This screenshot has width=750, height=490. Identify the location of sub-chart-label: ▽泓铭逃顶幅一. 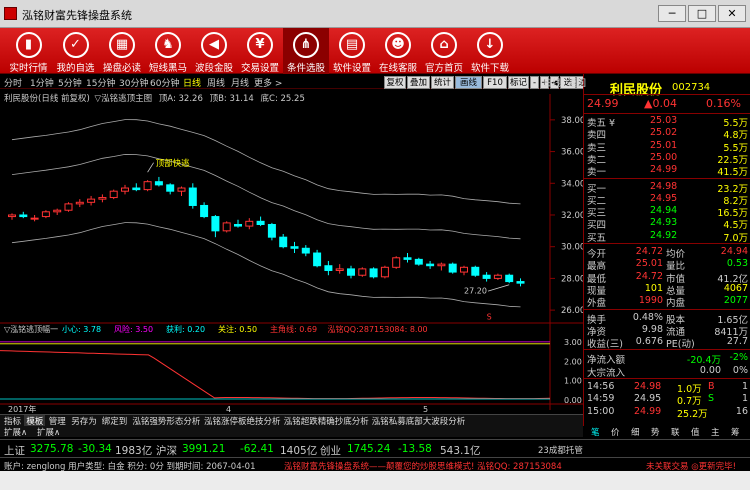
(31, 329).